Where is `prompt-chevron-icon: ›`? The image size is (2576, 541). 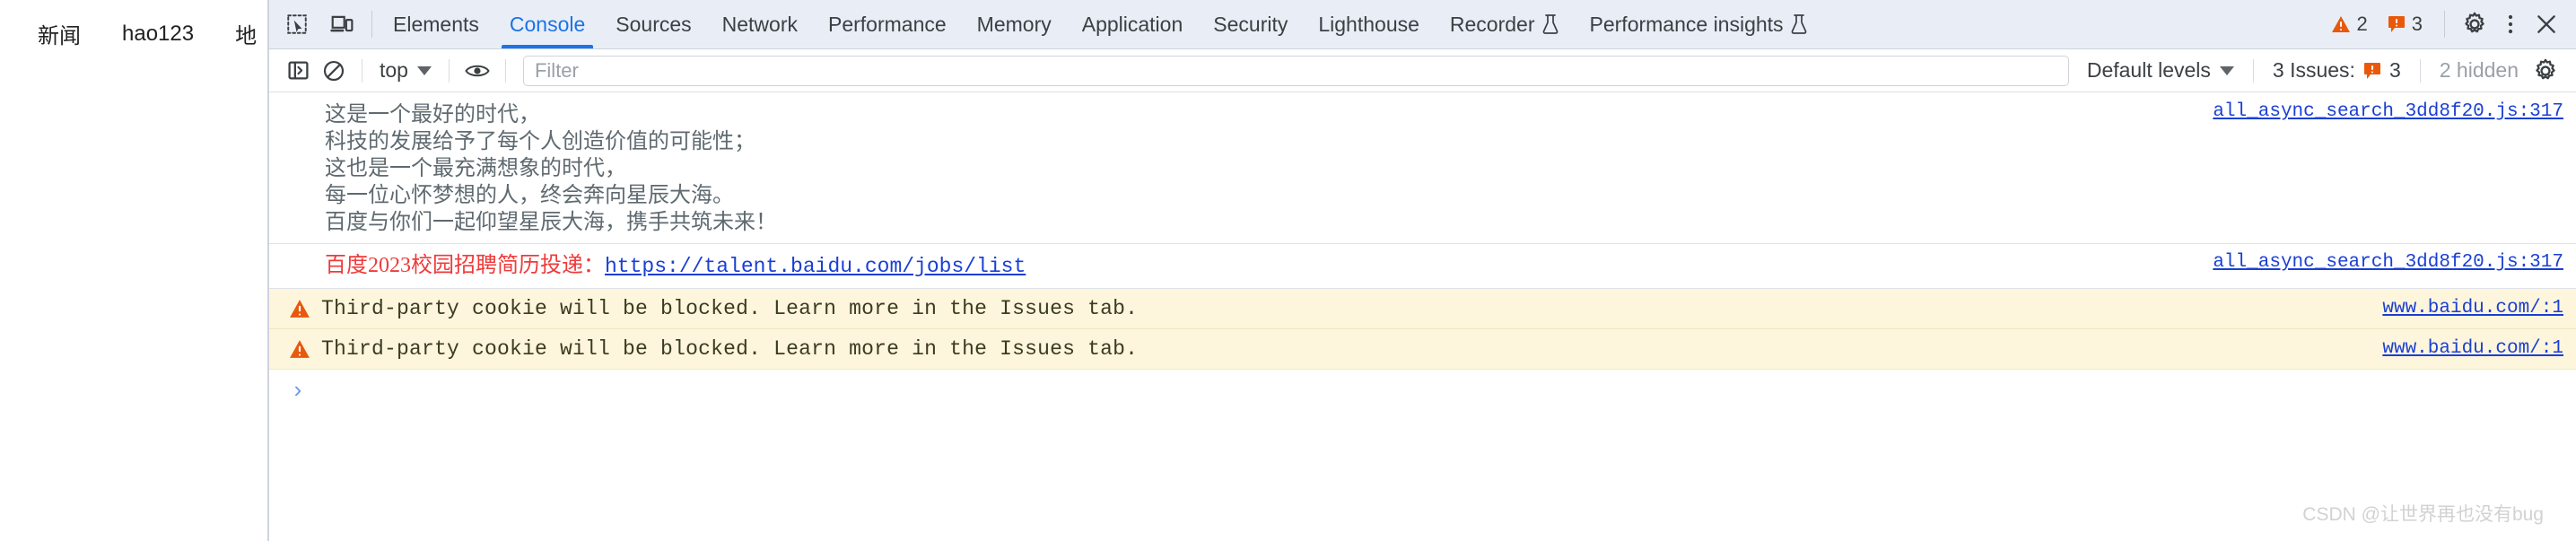 prompt-chevron-icon: › is located at coordinates (298, 391).